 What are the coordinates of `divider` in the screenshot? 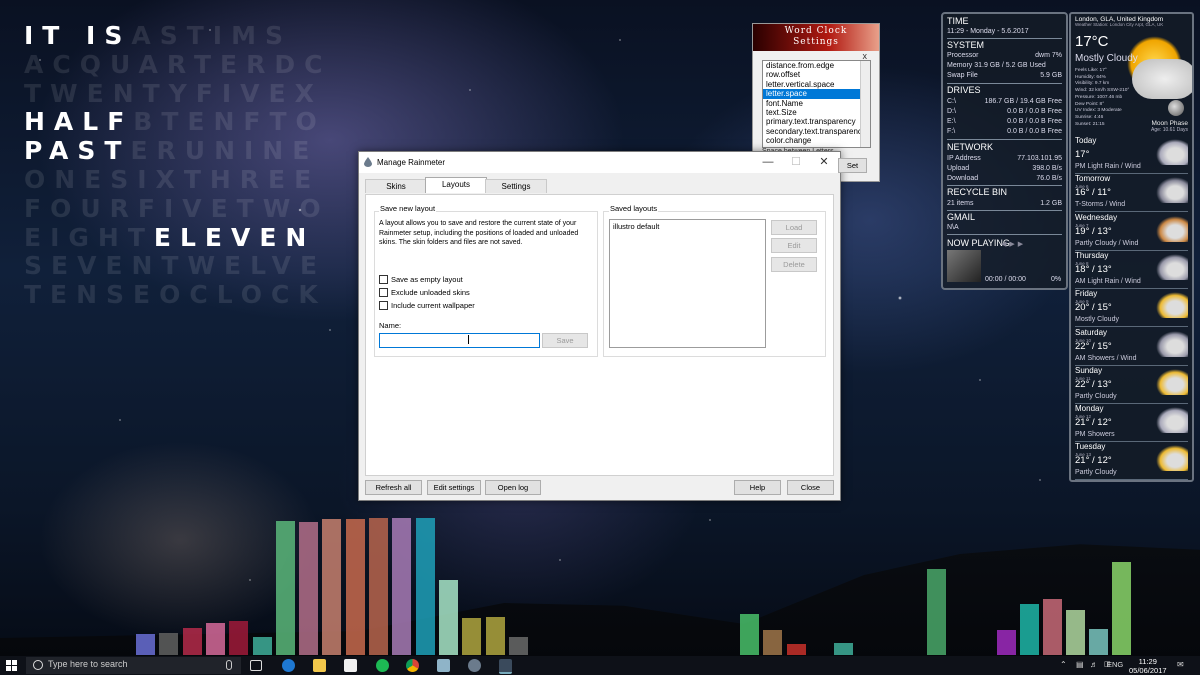 It's located at (1004, 185).